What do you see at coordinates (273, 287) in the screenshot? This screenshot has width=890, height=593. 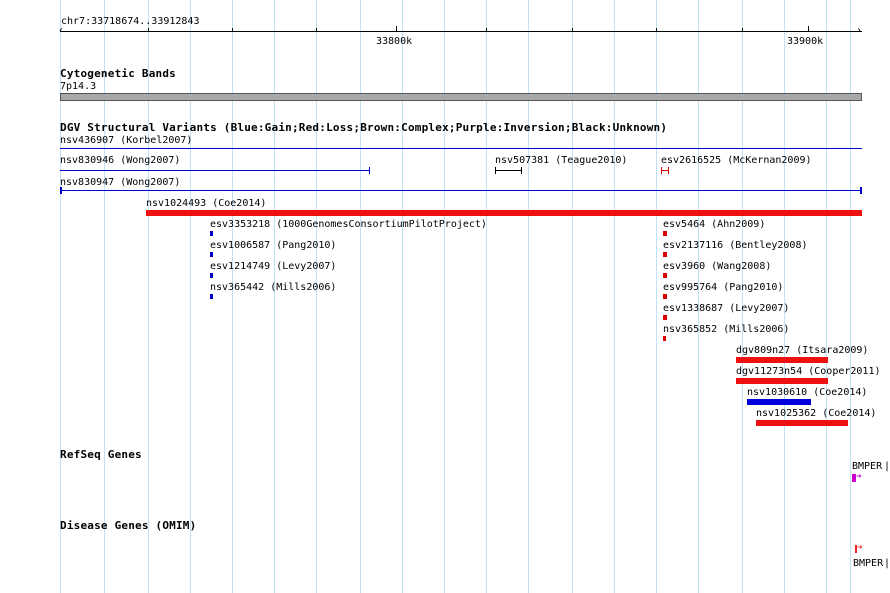 I see `dgv-feature-label: nsv365442 (Mills2006)` at bounding box center [273, 287].